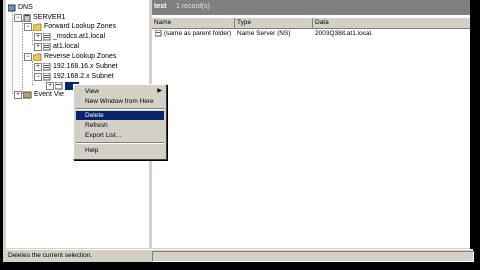  What do you see at coordinates (80, 26) in the screenshot?
I see `tree-label: Forward Lookup Zones` at bounding box center [80, 26].